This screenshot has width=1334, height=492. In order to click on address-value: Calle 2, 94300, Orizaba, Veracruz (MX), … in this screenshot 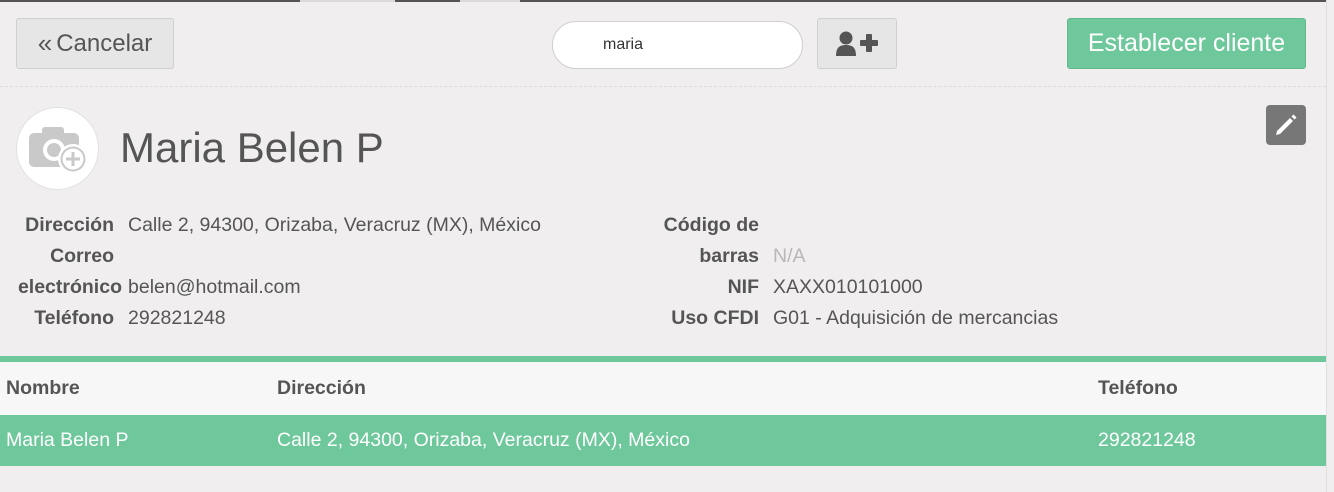, I will do `click(334, 225)`.